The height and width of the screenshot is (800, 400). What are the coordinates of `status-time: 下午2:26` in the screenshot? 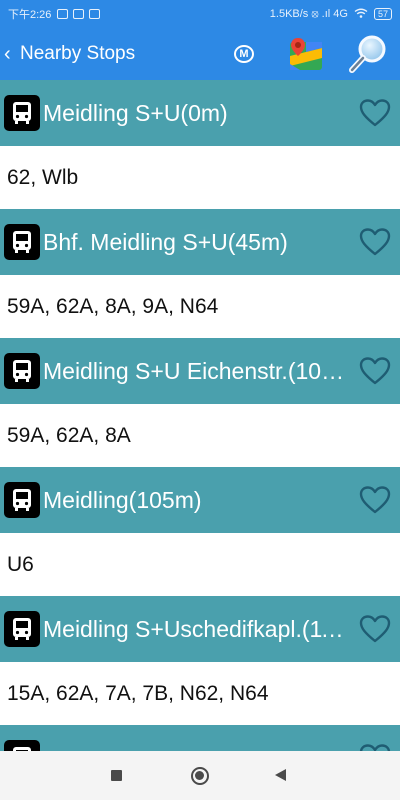 It's located at (30, 15).